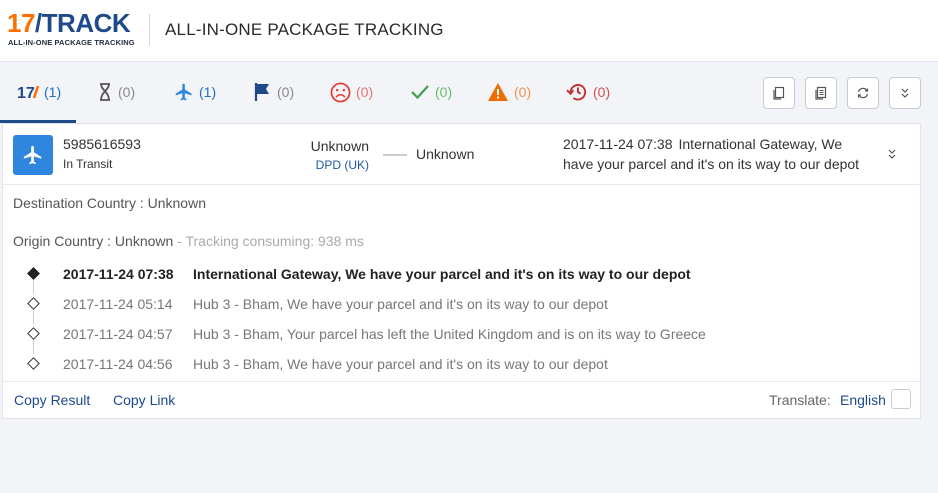  What do you see at coordinates (509, 92) in the screenshot?
I see `tab-alert: (0)` at bounding box center [509, 92].